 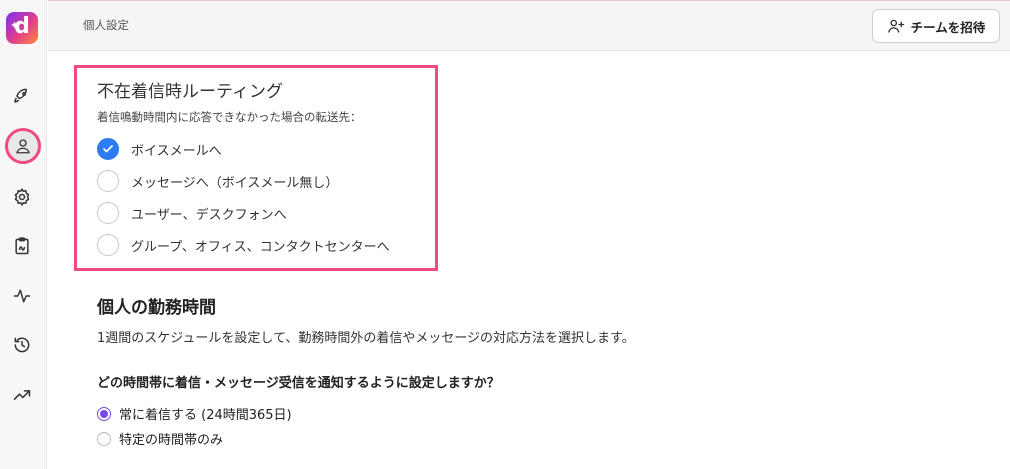 I want to click on person-icon, so click(x=23, y=146).